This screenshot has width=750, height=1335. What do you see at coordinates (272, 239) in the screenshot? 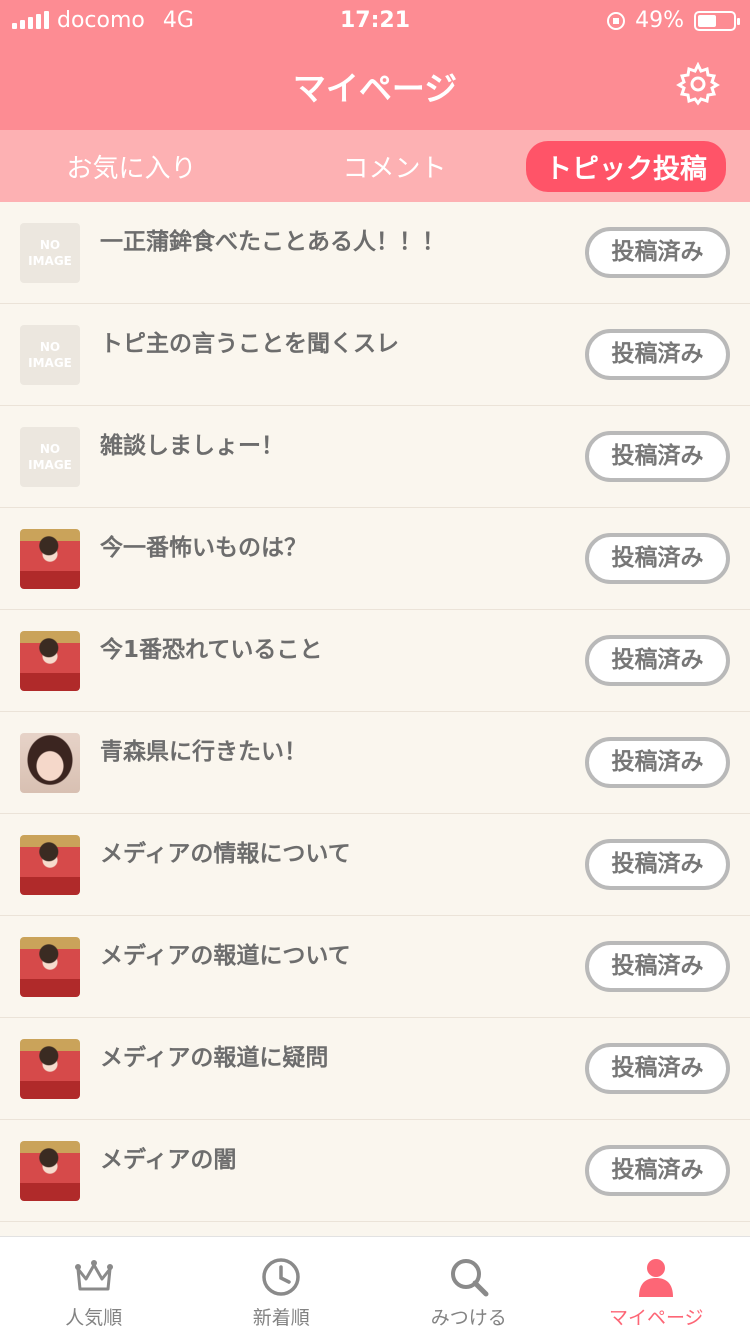
I see `topic-title: 一正蒲鉾食べたことある人！！！` at bounding box center [272, 239].